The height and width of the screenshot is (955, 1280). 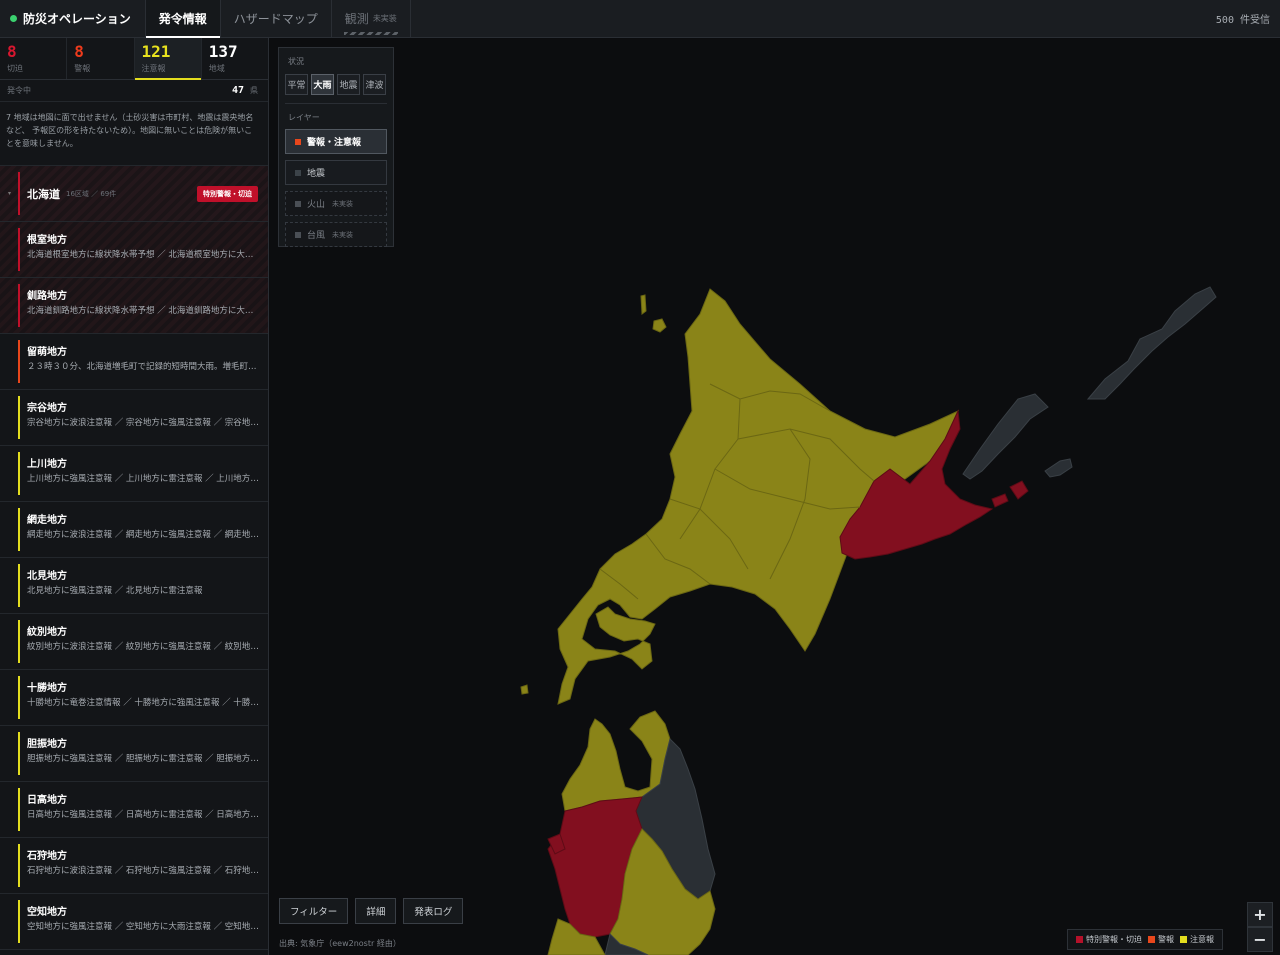 I want to click on tab-observation: 観測 未実装, so click(x=371, y=18).